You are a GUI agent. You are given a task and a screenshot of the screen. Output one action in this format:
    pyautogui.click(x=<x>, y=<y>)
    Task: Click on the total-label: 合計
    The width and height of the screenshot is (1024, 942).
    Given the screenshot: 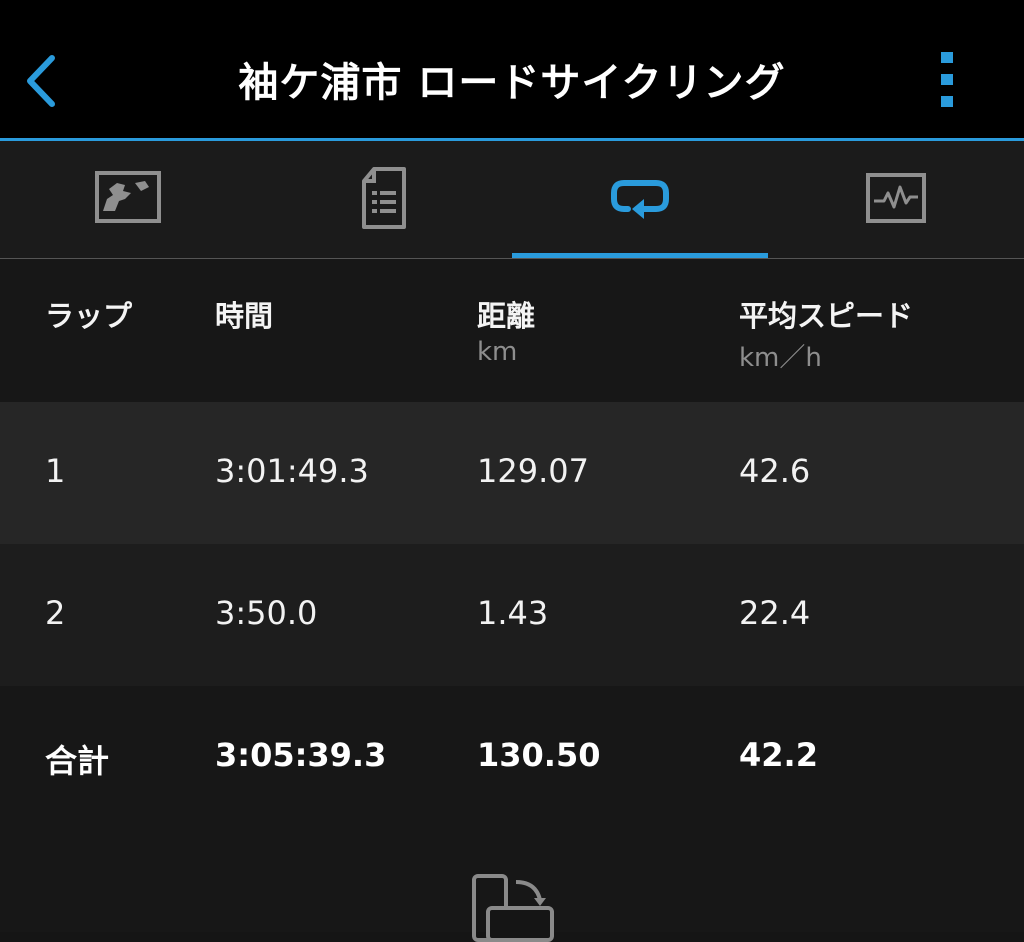 What is the action you would take?
    pyautogui.click(x=77, y=761)
    